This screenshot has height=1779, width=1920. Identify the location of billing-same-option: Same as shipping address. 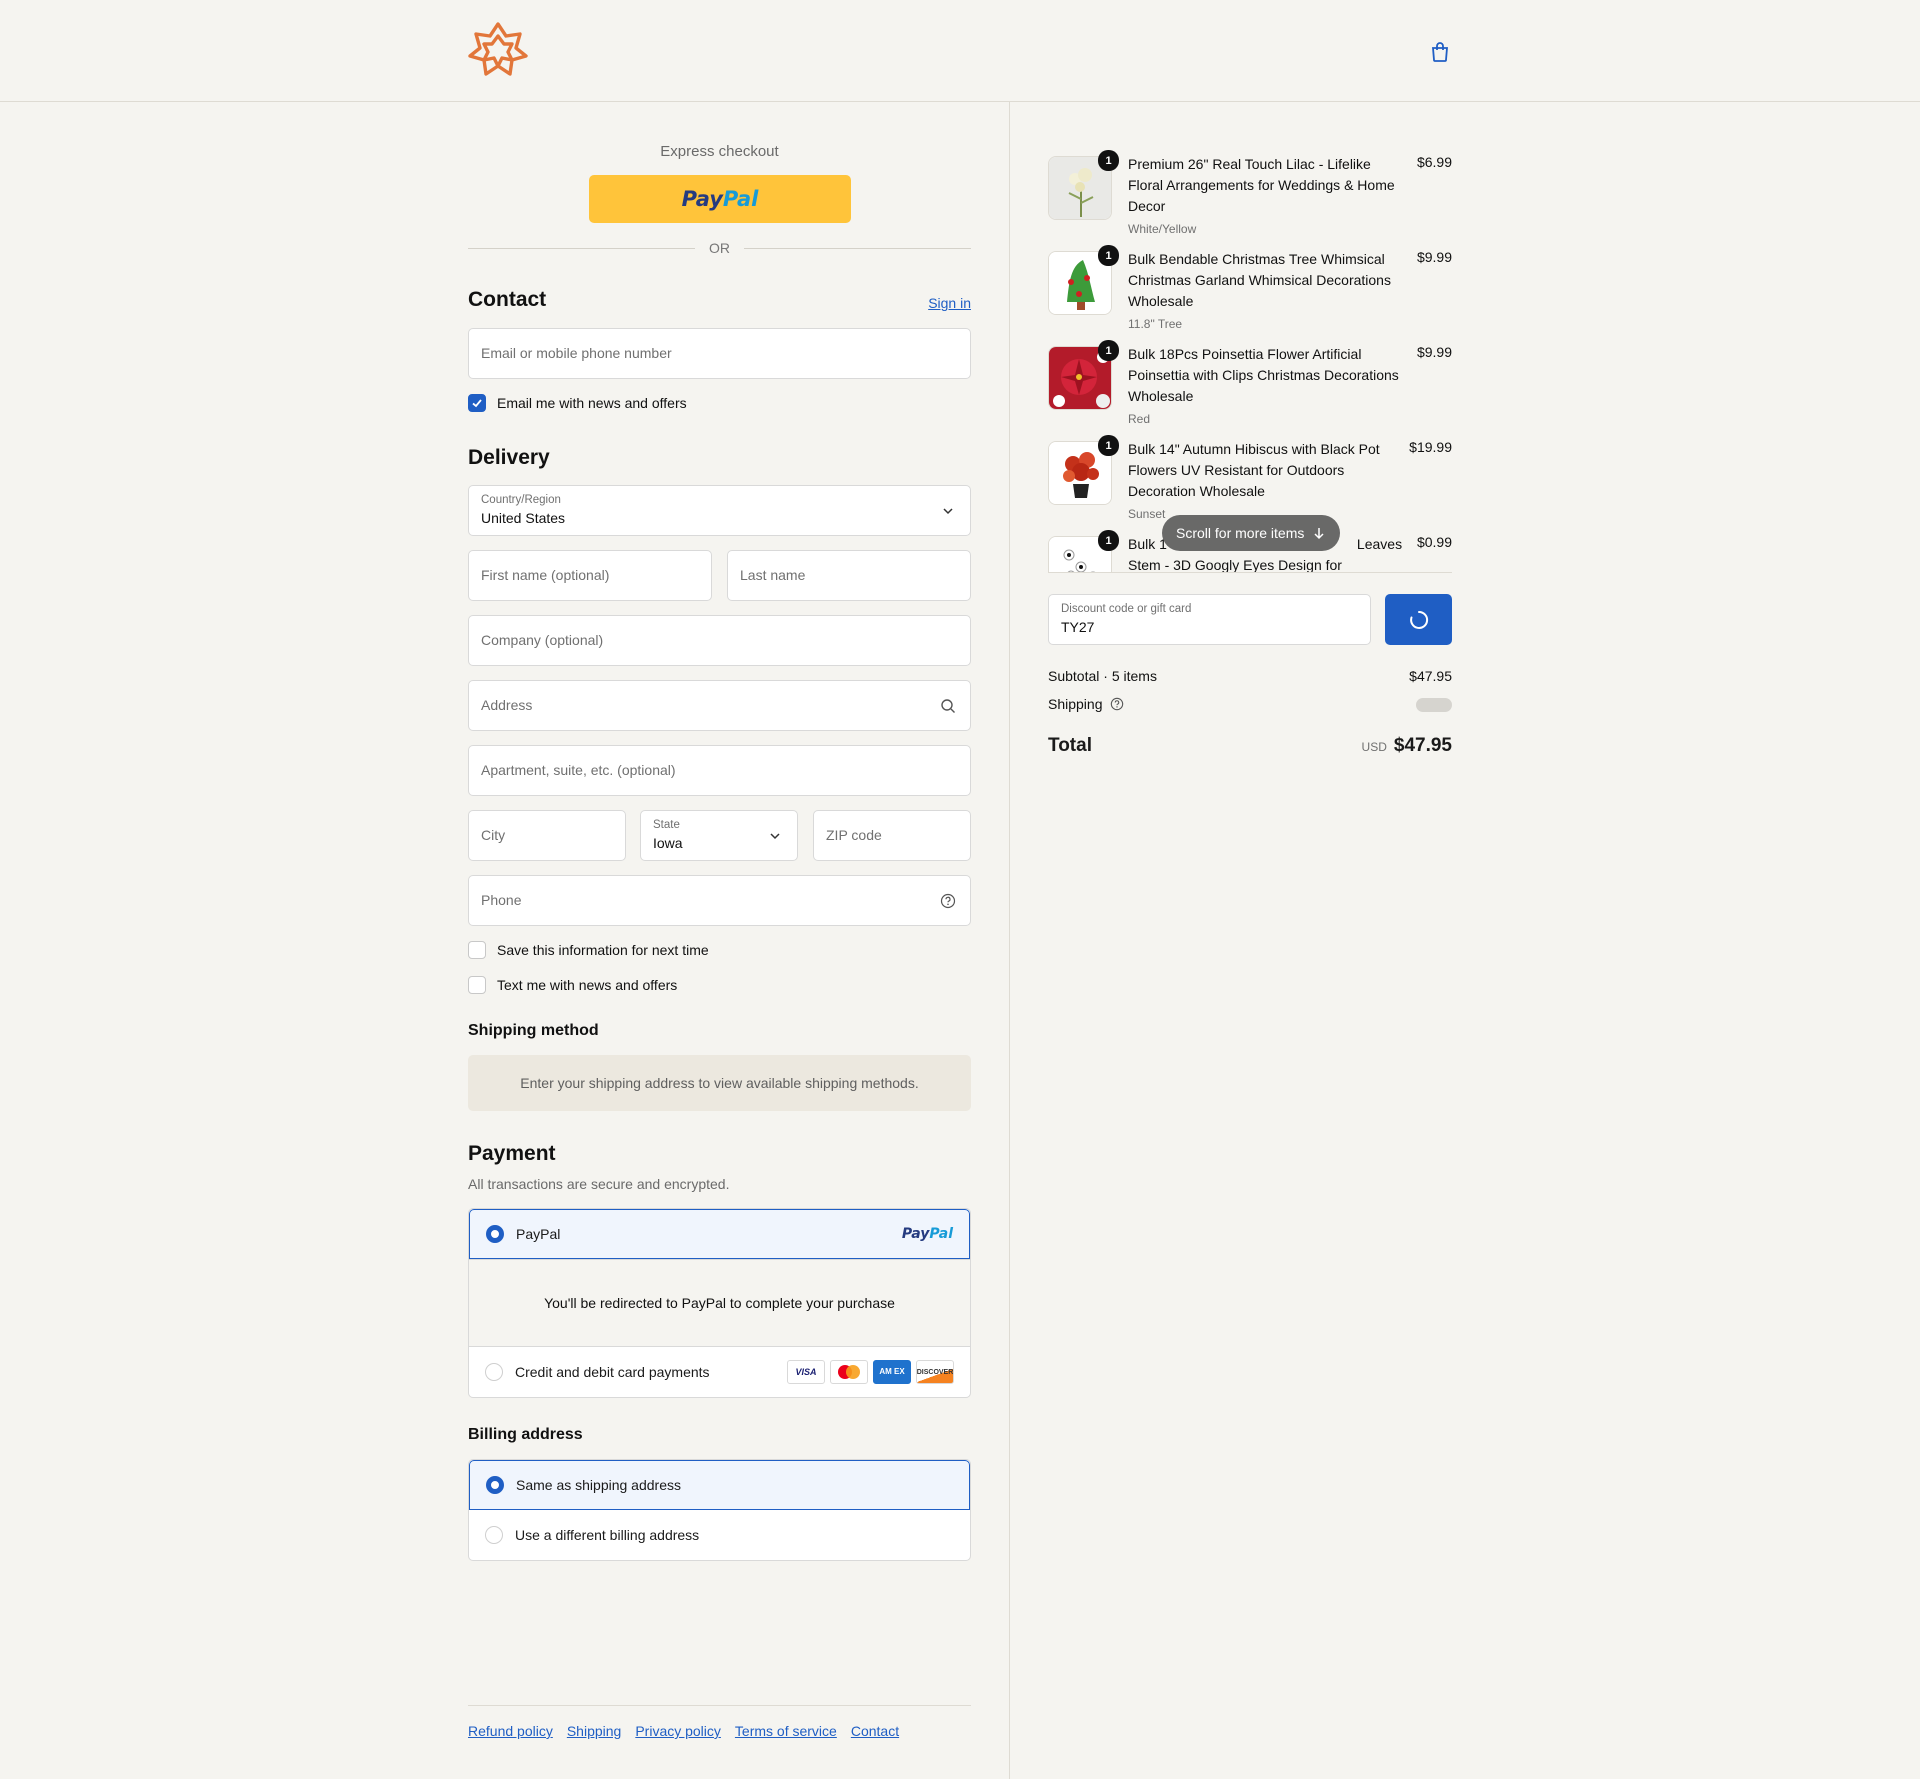
(719, 1485).